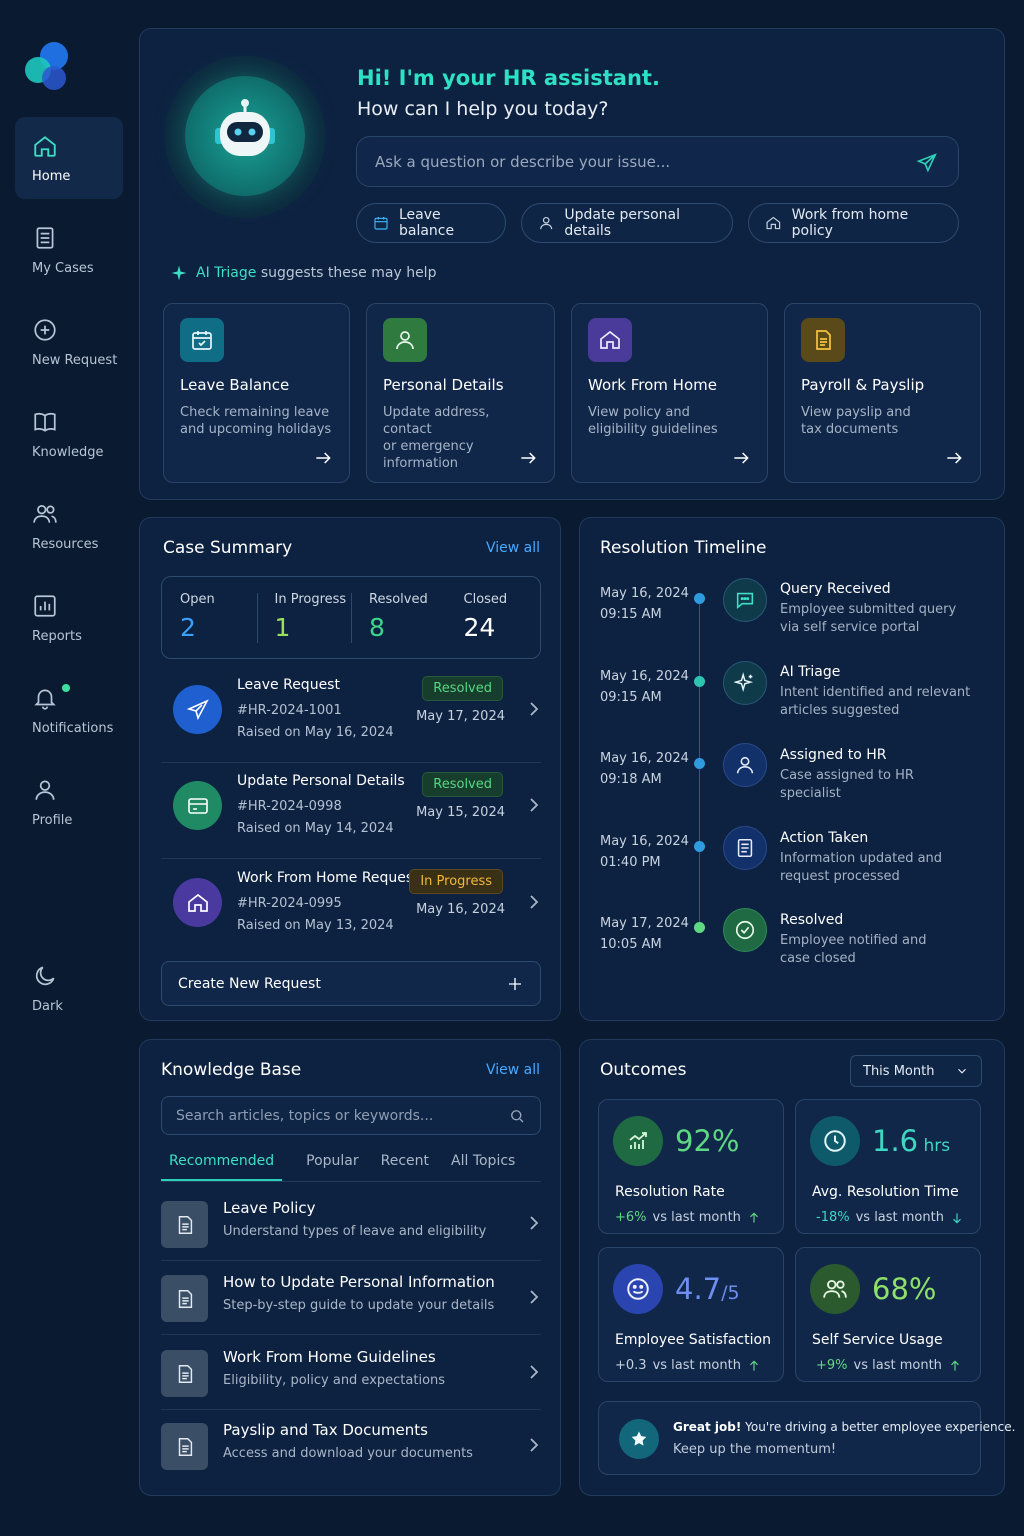  What do you see at coordinates (228, 548) in the screenshot?
I see `case-summary-title: Case Summary` at bounding box center [228, 548].